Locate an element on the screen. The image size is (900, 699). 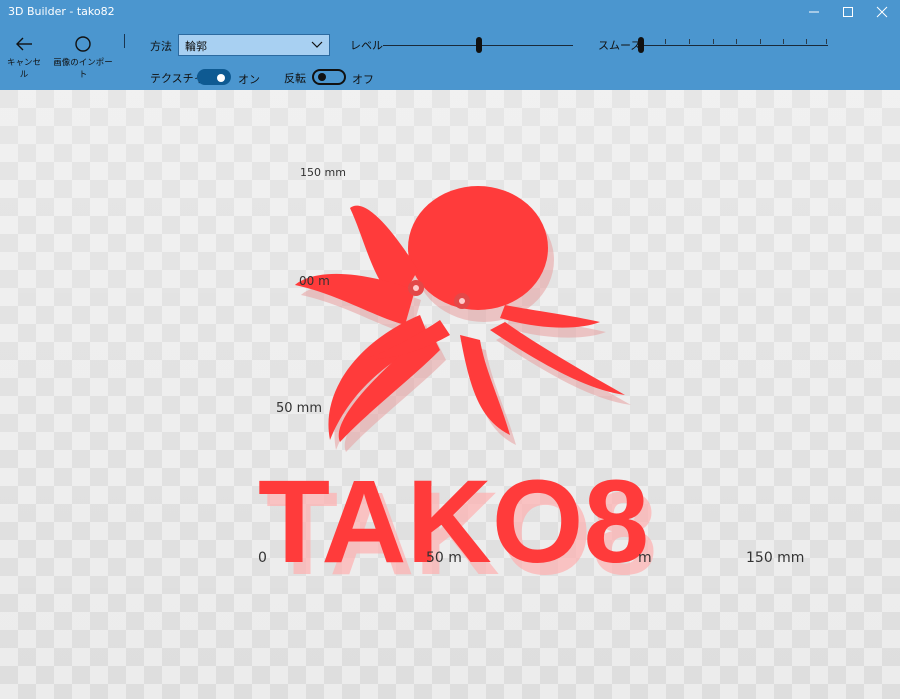
axis-label-y-low: 50 mm is located at coordinates (299, 408).